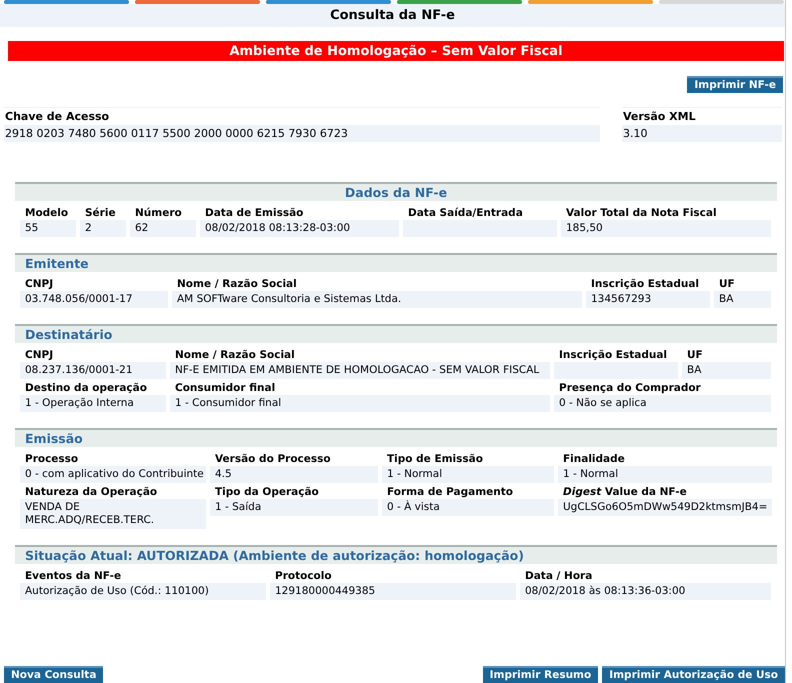 The width and height of the screenshot is (792, 683). Describe the element at coordinates (396, 51) in the screenshot. I see `environment-banner: Ambiente de Homologação – Sem Valor Fiscal` at that location.